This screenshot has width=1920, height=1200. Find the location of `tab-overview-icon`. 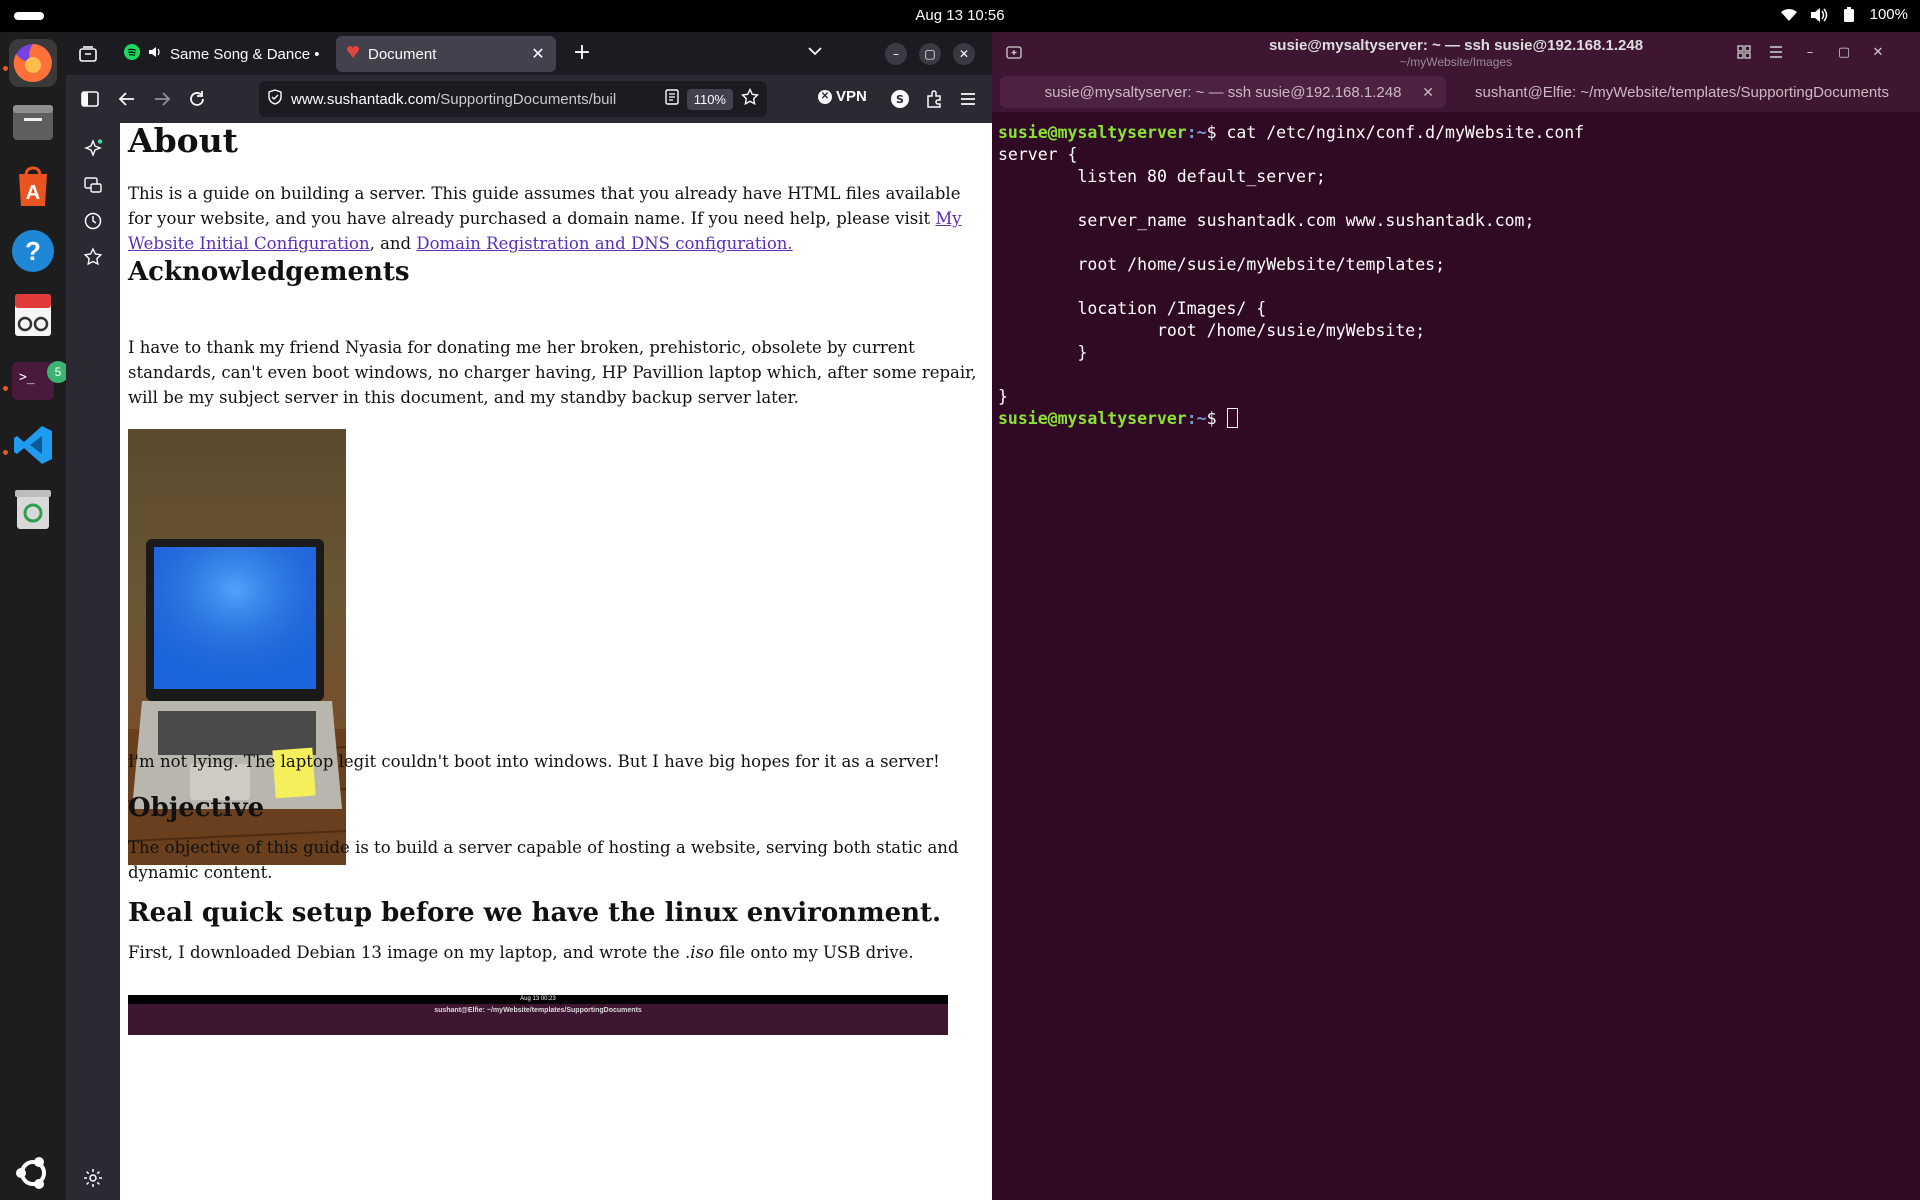

tab-overview-icon is located at coordinates (1744, 52).